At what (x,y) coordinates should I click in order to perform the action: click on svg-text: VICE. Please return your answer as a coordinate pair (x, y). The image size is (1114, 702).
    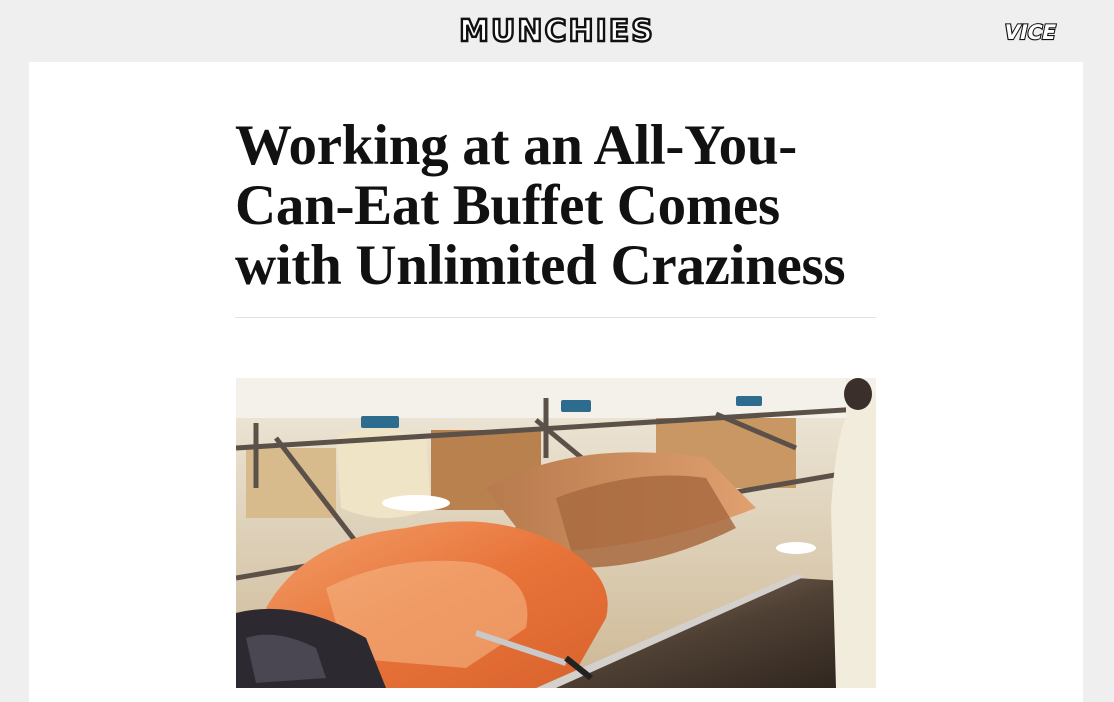
    Looking at the image, I should click on (1030, 32).